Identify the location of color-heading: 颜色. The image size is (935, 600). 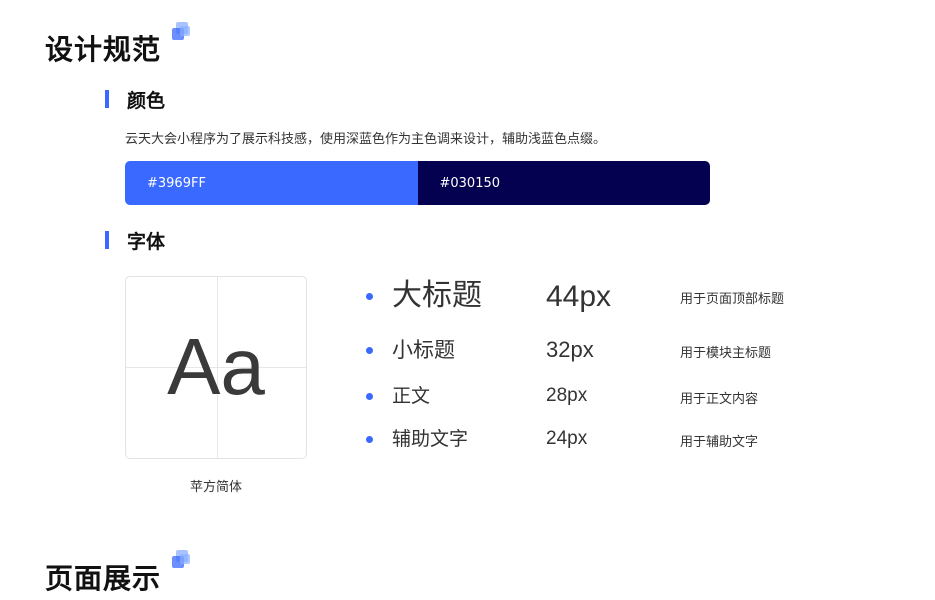
(135, 100).